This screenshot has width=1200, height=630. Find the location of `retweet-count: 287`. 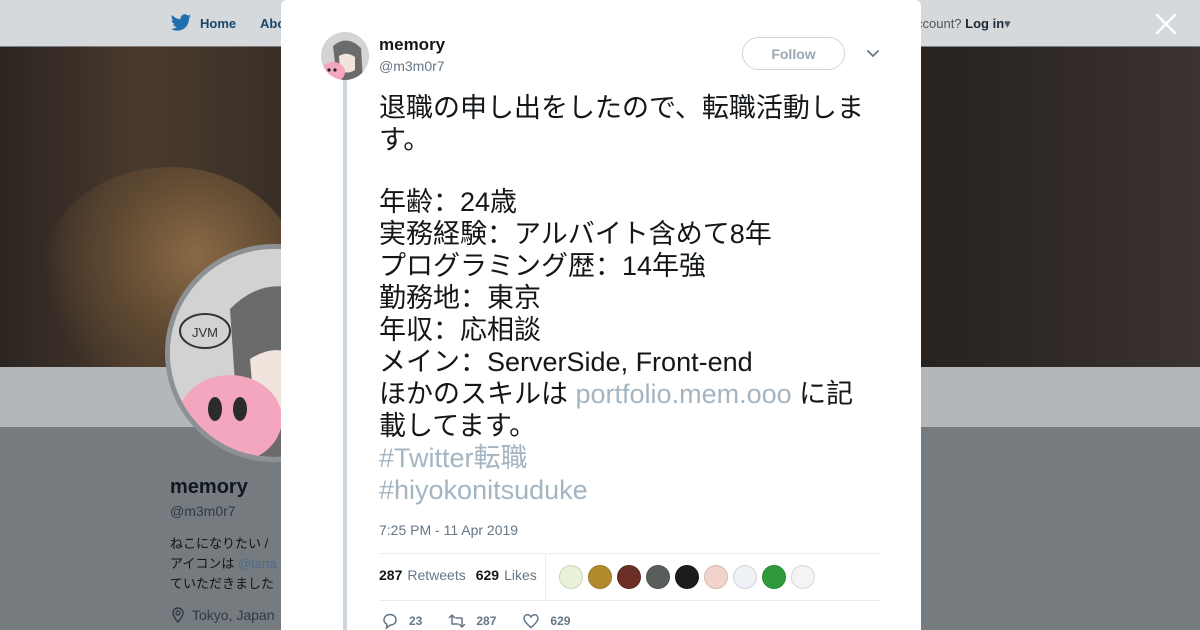

retweet-count: 287 is located at coordinates (486, 621).